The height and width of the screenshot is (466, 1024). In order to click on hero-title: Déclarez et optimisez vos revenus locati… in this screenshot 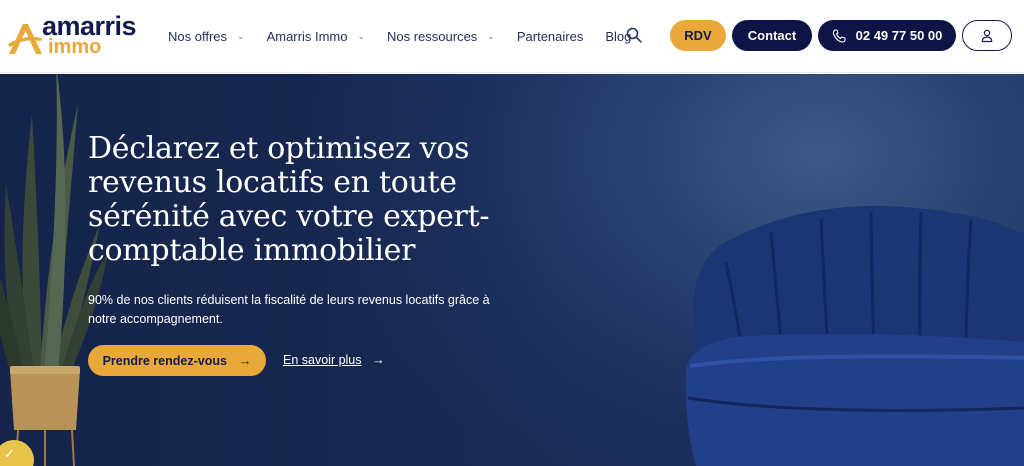, I will do `click(289, 199)`.